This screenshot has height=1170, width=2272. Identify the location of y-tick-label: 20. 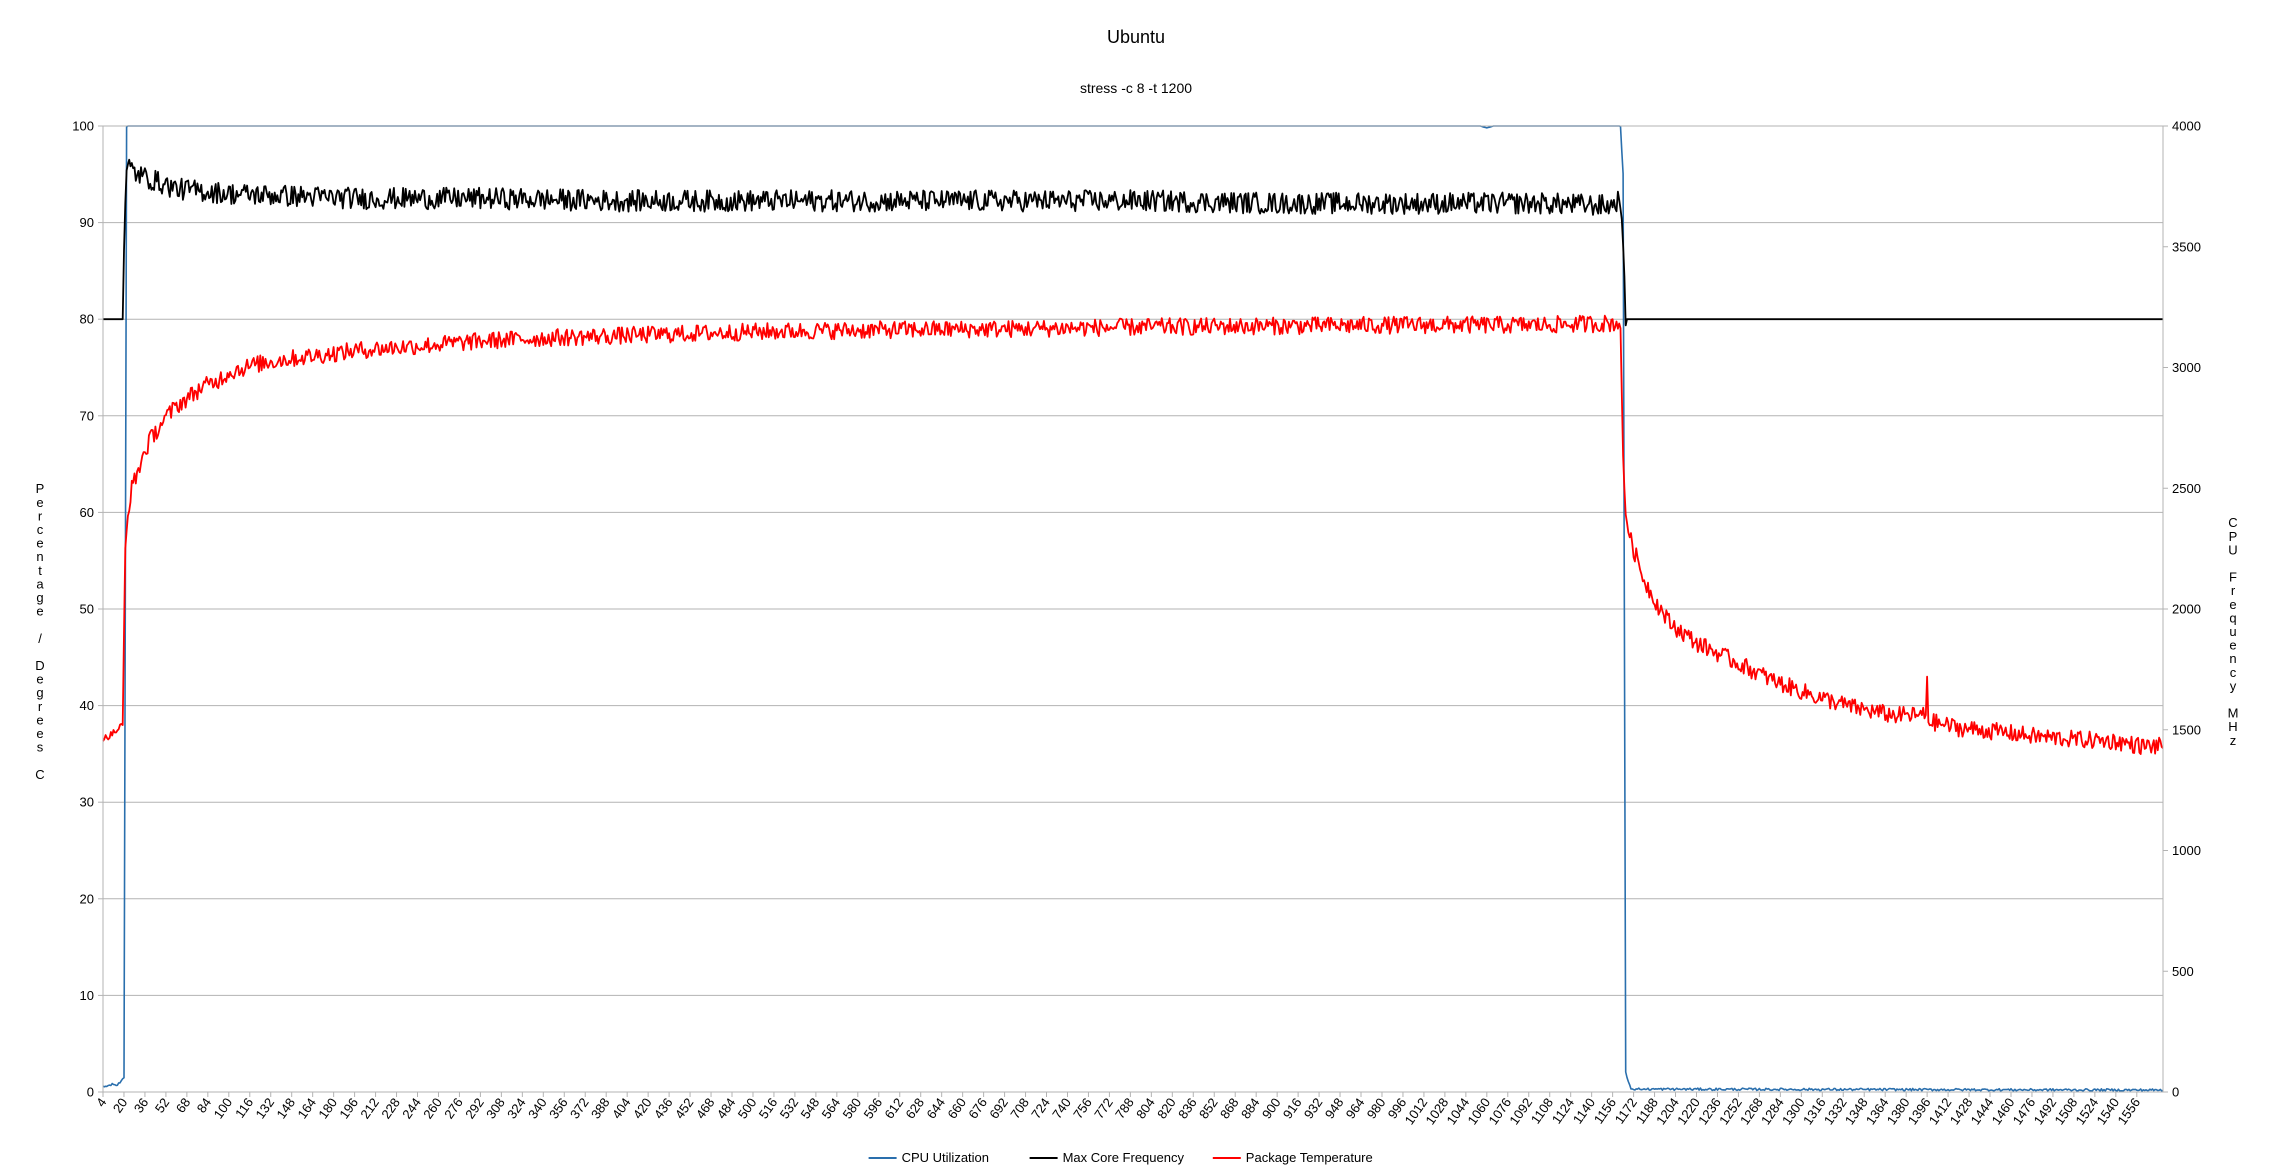
(87, 898).